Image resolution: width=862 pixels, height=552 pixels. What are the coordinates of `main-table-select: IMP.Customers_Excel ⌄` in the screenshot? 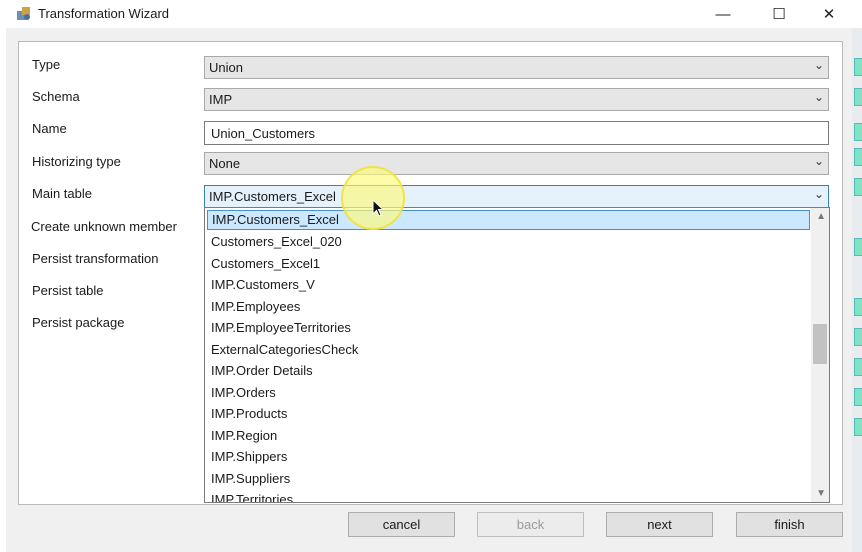 It's located at (516, 196).